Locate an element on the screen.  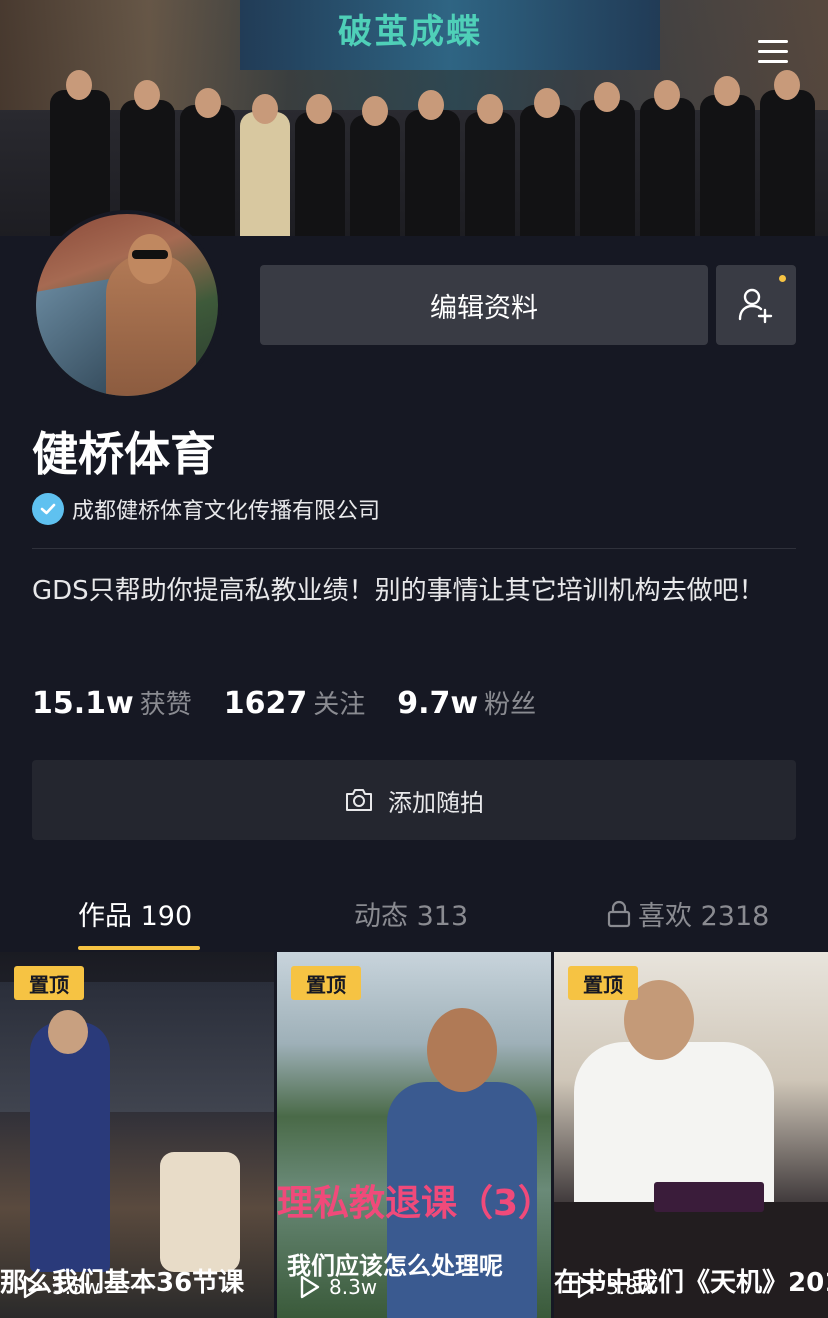
tab-works-label: 作品 190 is located at coordinates (135, 916).